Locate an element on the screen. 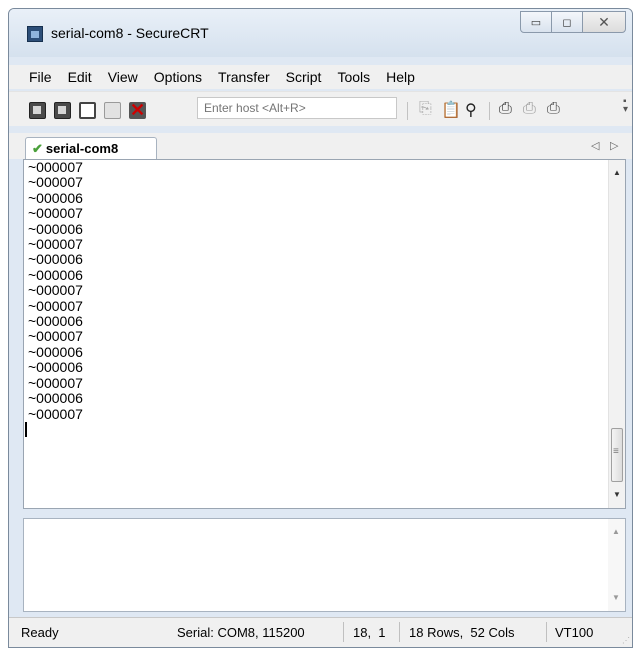 This screenshot has width=637, height=655. menu-tools: Tools is located at coordinates (353, 77).